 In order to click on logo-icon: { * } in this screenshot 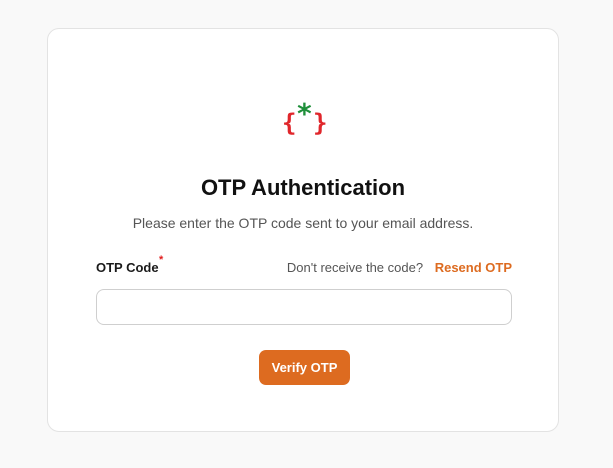, I will do `click(304, 118)`.